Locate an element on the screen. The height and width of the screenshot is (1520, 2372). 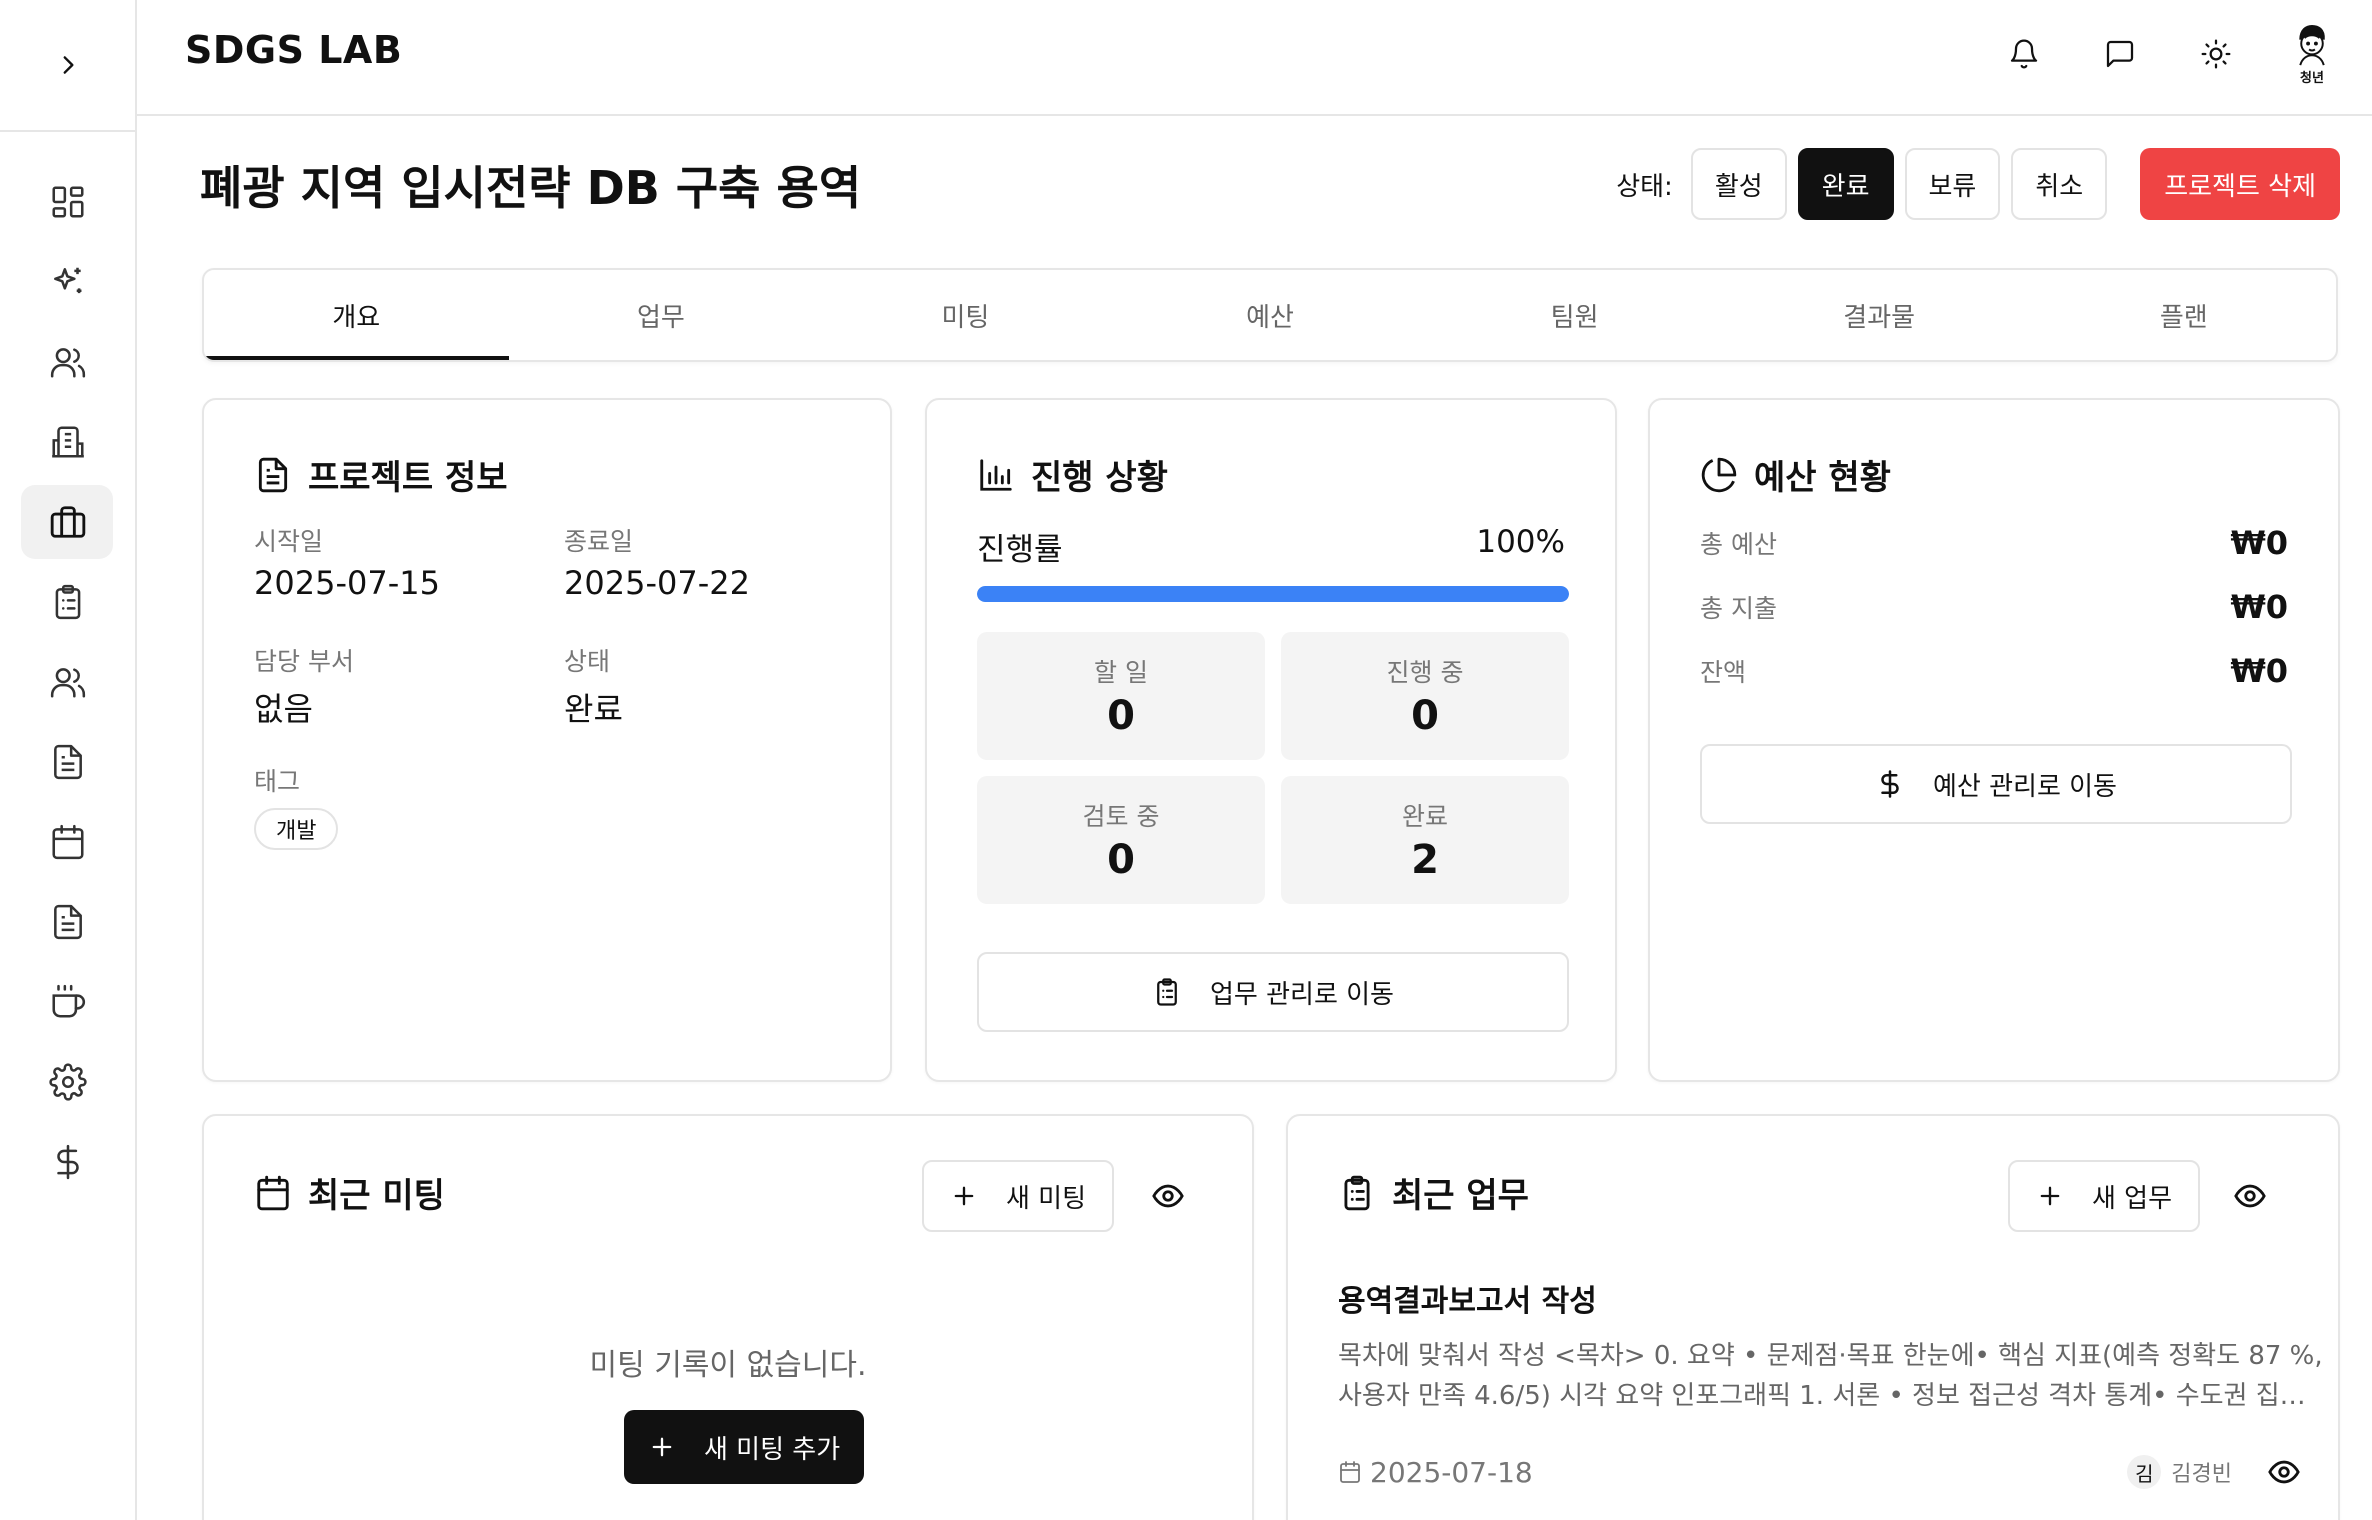
new-meeting-label: 새 미팅 is located at coordinates (1046, 1198).